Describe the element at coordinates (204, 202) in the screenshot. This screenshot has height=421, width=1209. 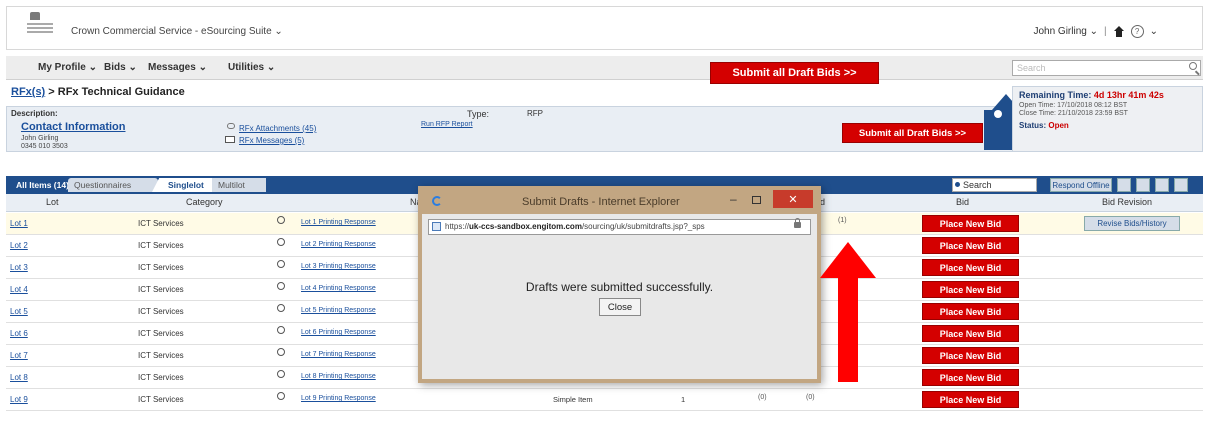
I see `col-category: Category` at that location.